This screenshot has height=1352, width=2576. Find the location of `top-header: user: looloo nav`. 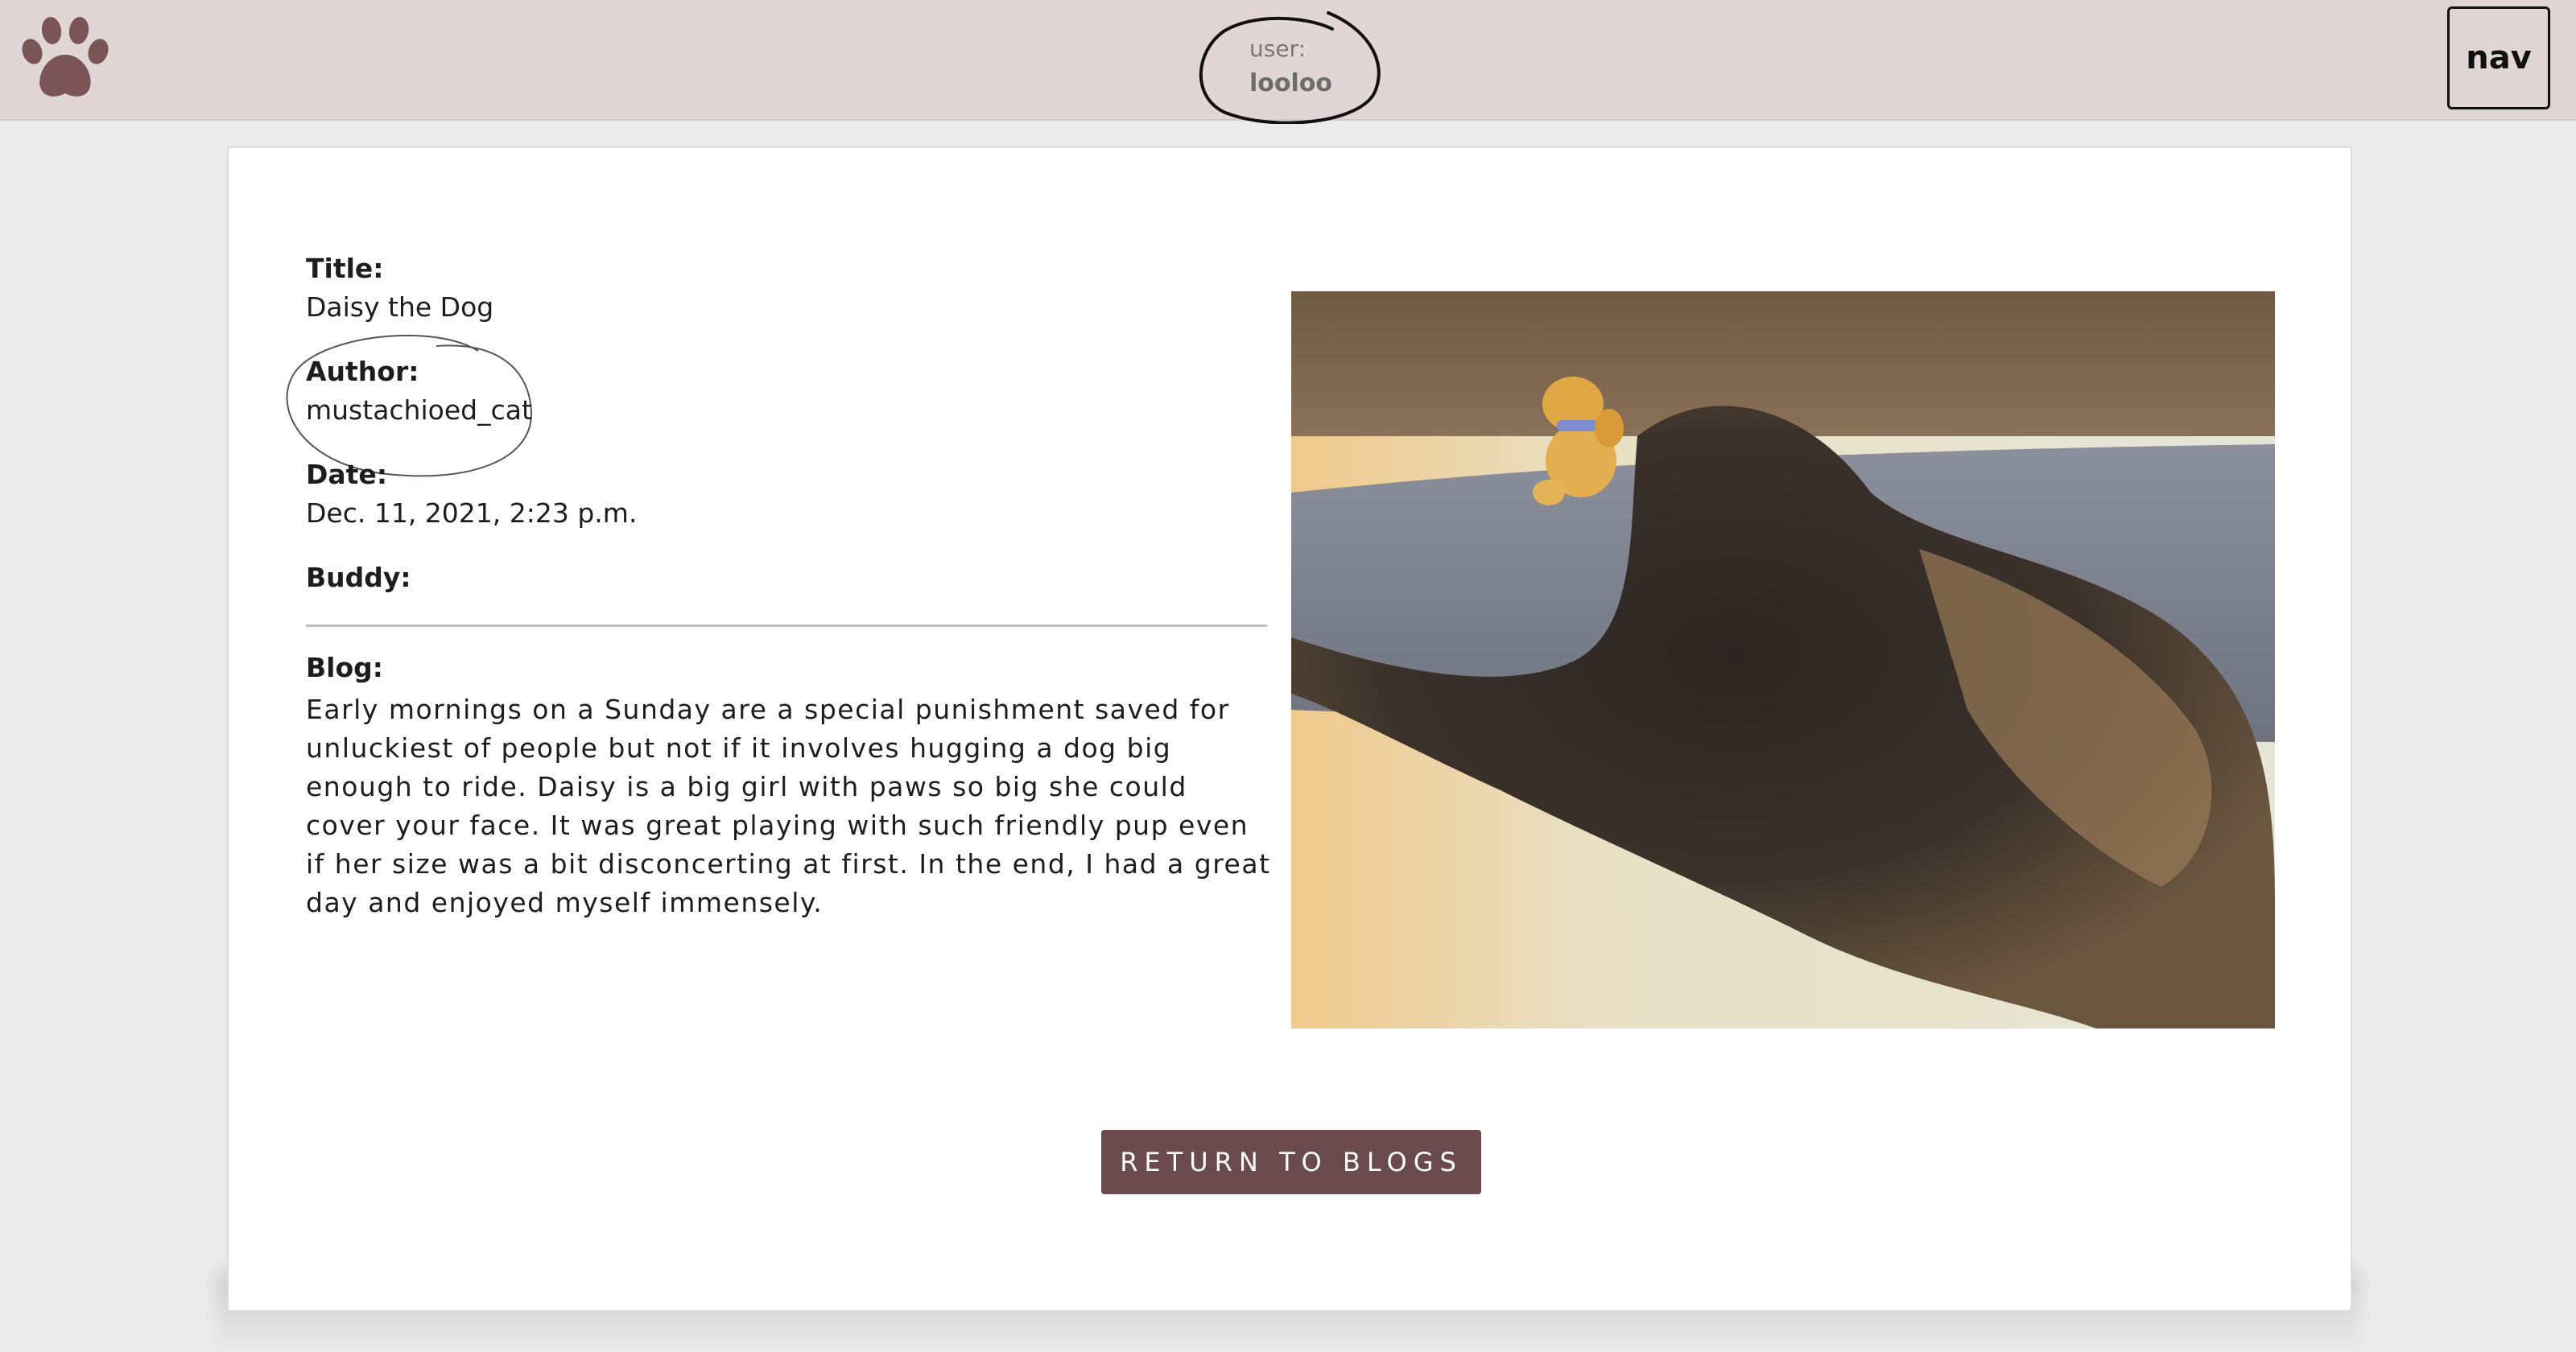

top-header: user: looloo nav is located at coordinates (1288, 62).